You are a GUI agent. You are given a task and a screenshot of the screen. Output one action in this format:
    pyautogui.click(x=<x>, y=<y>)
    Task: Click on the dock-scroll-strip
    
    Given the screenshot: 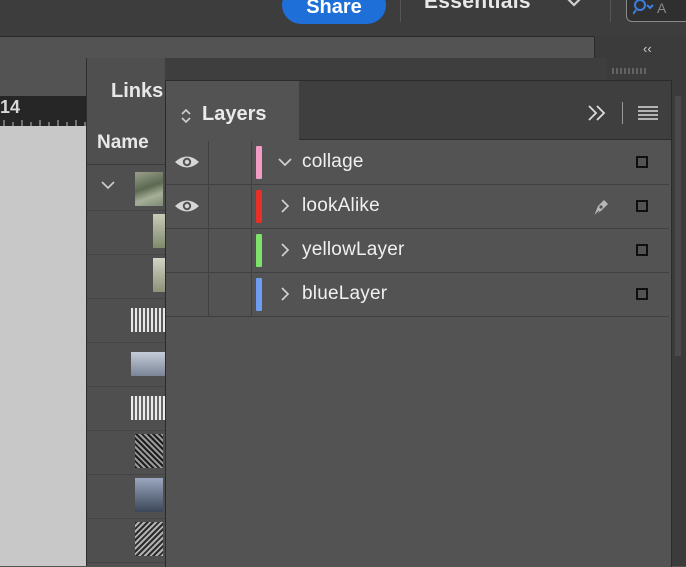 What is the action you would take?
    pyautogui.click(x=678, y=226)
    